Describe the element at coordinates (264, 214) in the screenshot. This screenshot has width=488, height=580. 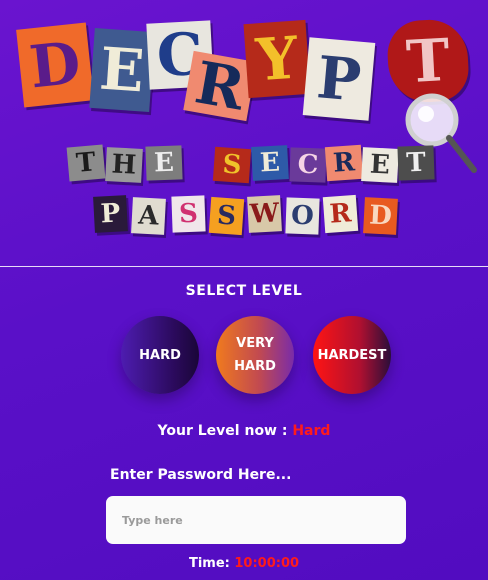
I see `subtitle-tile: W` at that location.